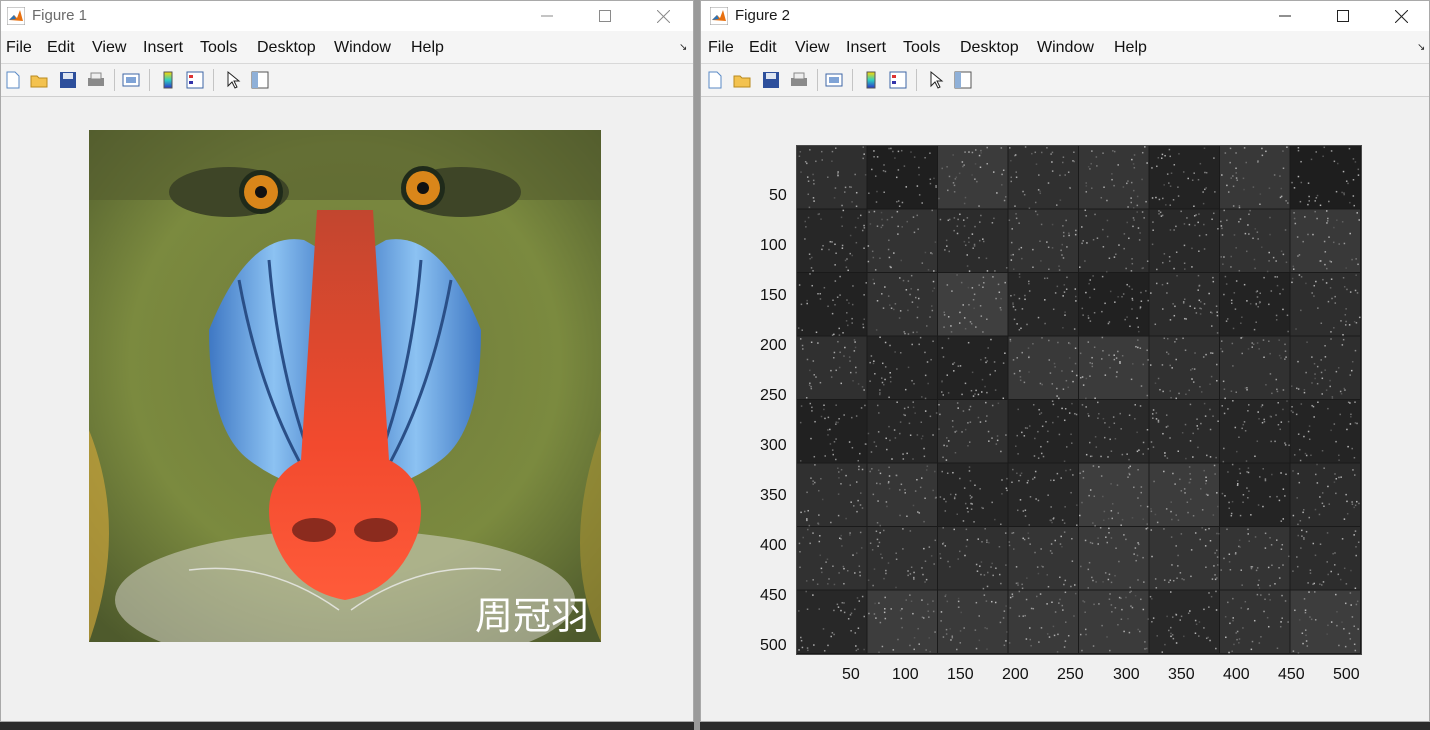 The width and height of the screenshot is (1430, 730). What do you see at coordinates (773, 245) in the screenshot?
I see `y-tick-label: 100` at bounding box center [773, 245].